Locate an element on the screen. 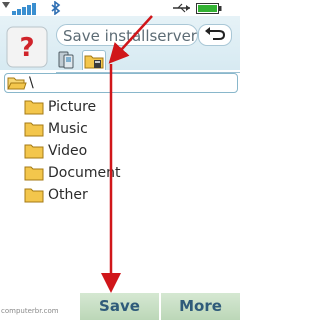 Image resolution: width=320 pixels, height=320 pixels. folder-label: Video is located at coordinates (68, 151).